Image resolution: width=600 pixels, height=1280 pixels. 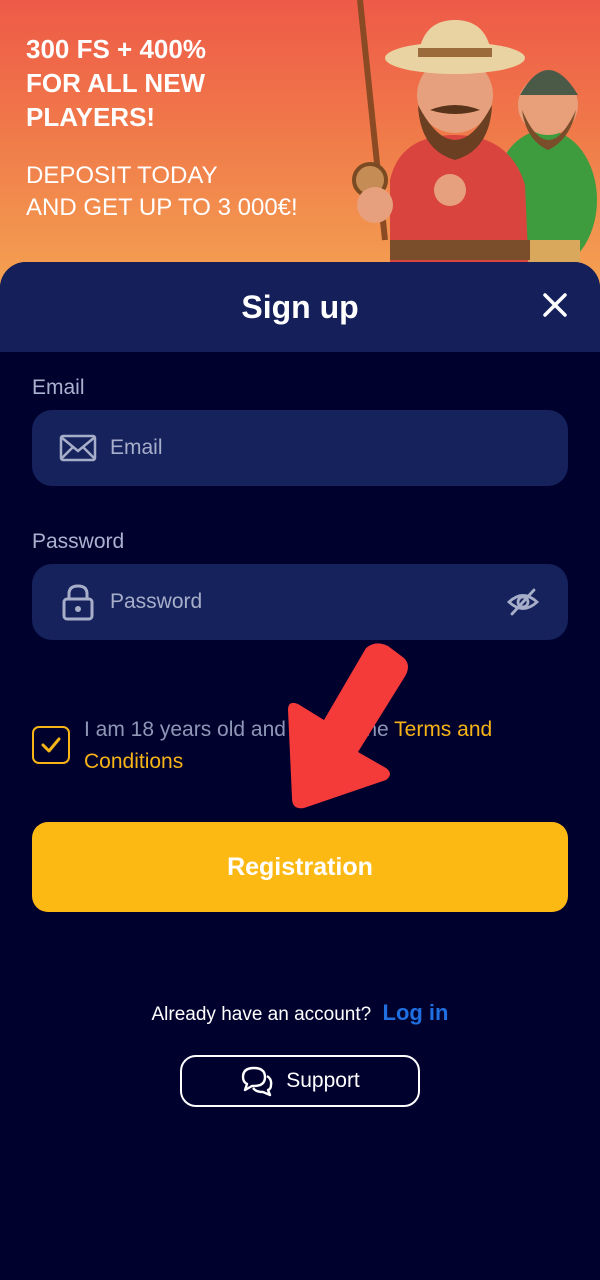 What do you see at coordinates (555, 305) in the screenshot?
I see `close-icon` at bounding box center [555, 305].